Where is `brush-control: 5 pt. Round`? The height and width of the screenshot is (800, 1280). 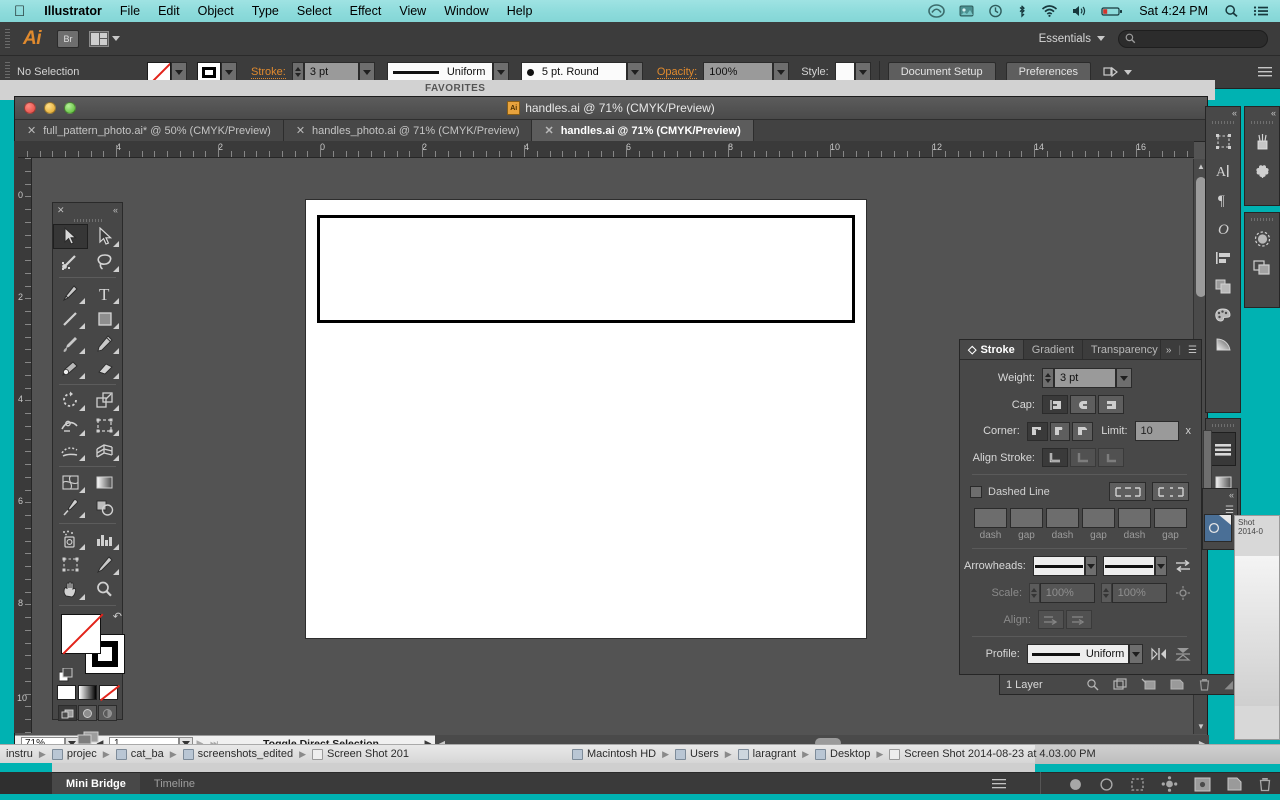 brush-control: 5 pt. Round is located at coordinates (581, 72).